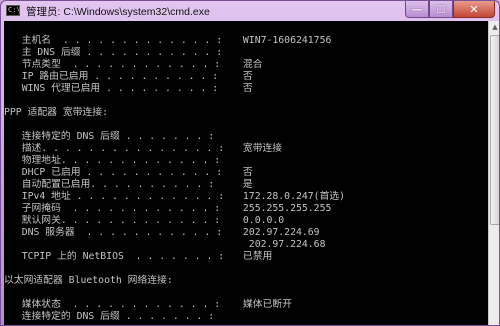 The height and width of the screenshot is (326, 500). Describe the element at coordinates (245, 184) in the screenshot. I see `console-line-value: 是` at that location.